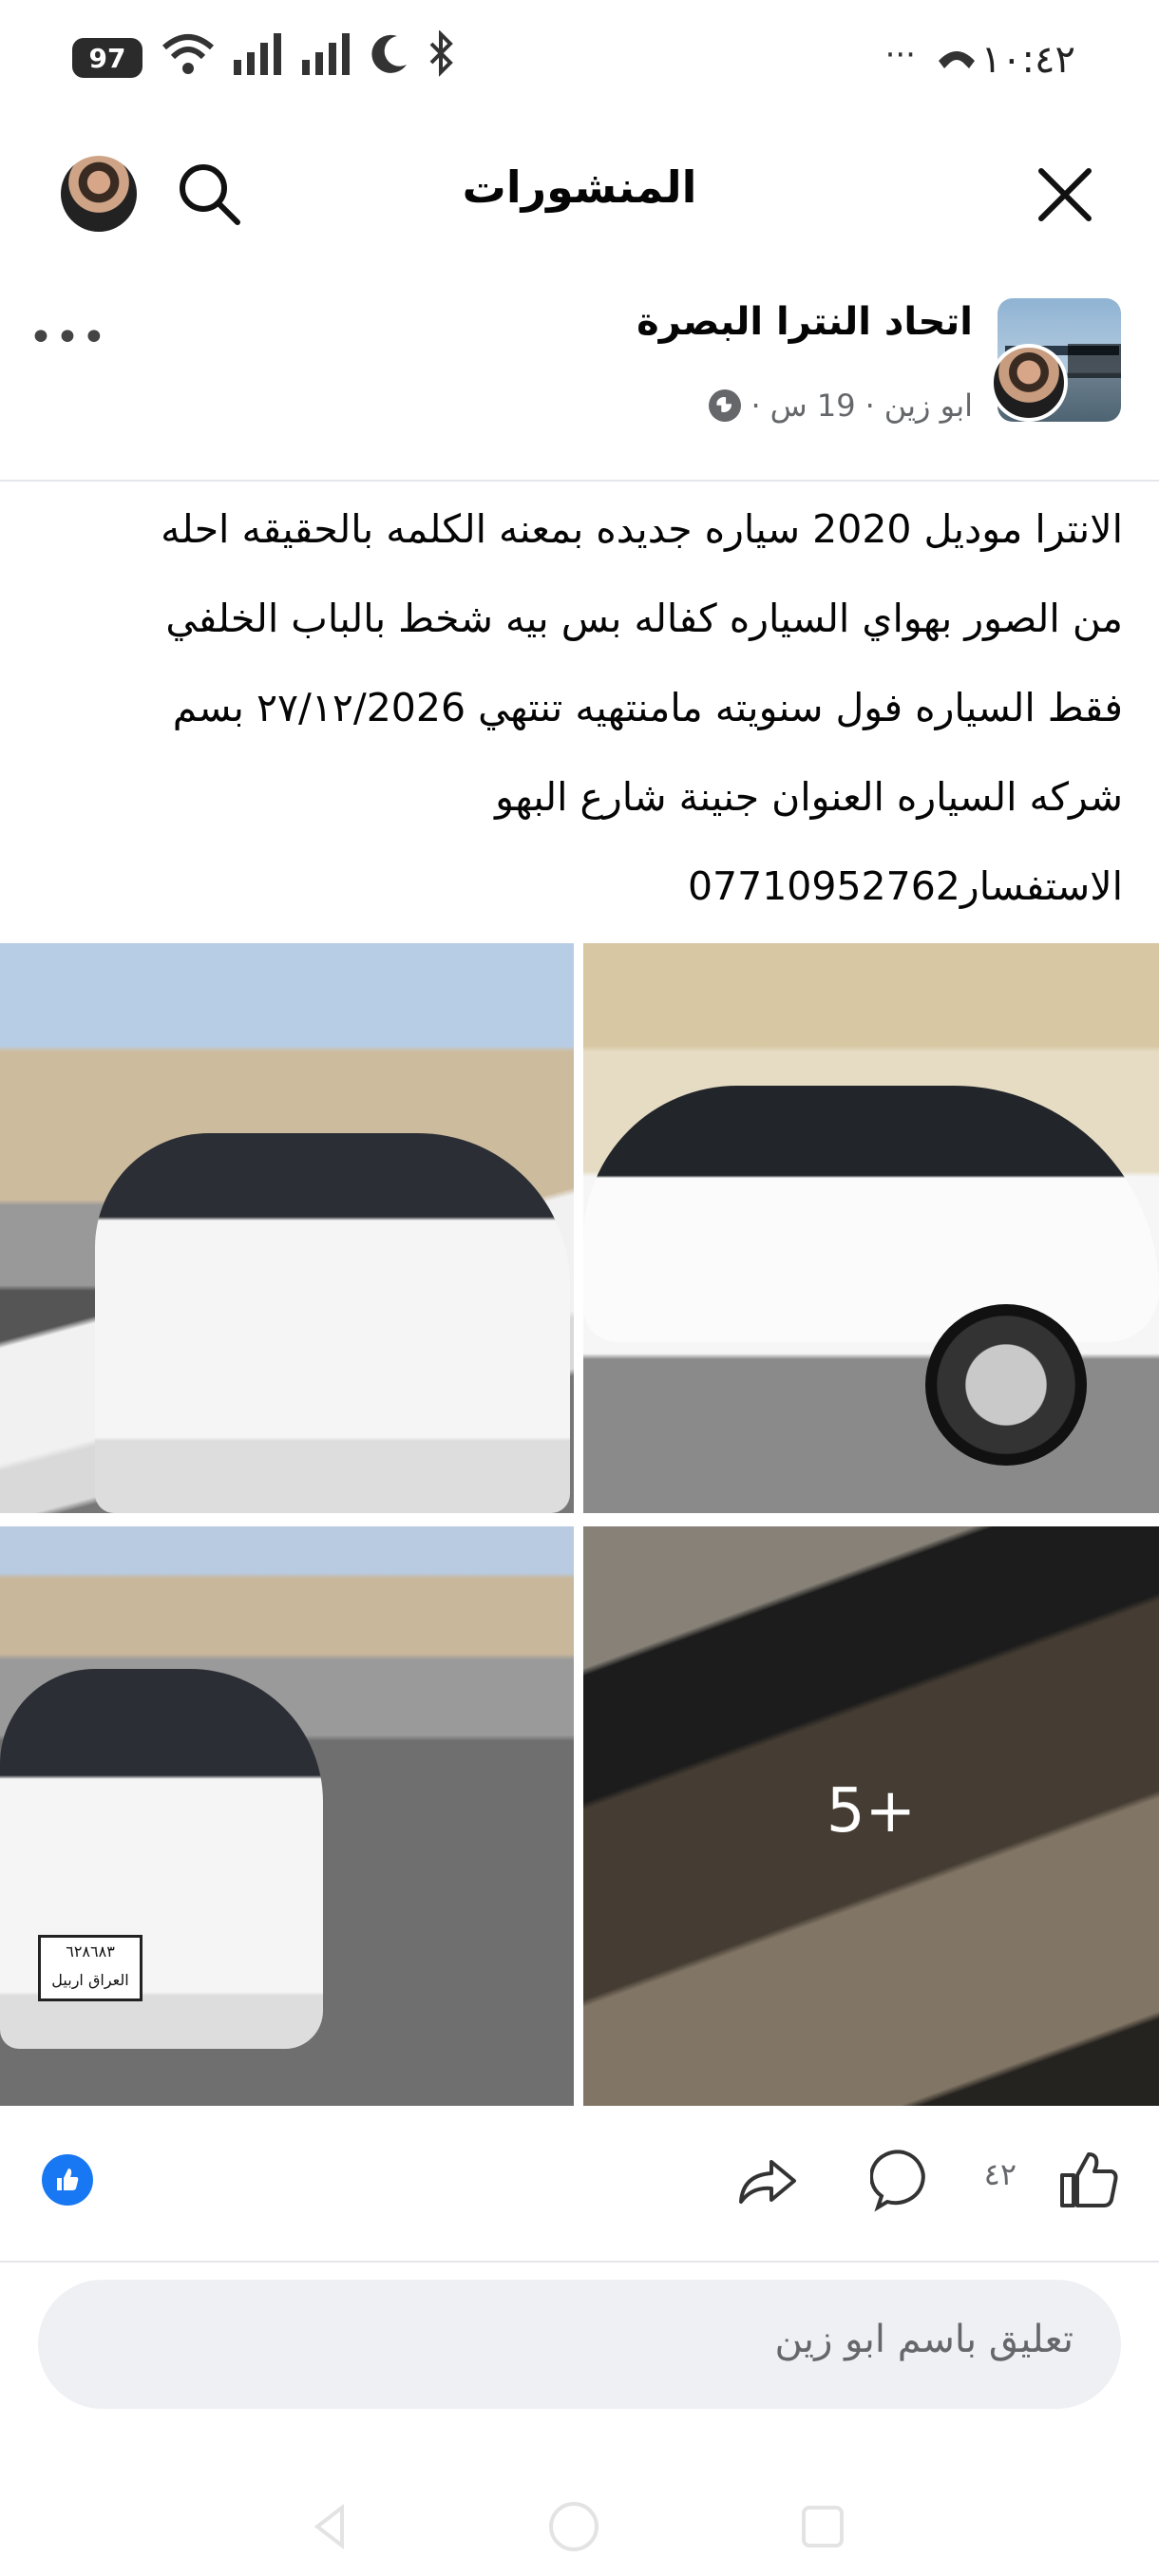 This screenshot has width=1159, height=2576. I want to click on globe-icon, so click(725, 405).